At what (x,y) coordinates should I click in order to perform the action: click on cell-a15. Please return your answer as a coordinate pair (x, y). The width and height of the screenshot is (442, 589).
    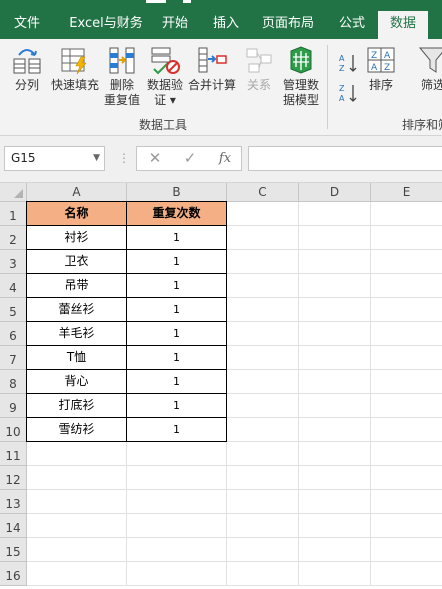
    Looking at the image, I should click on (77, 550).